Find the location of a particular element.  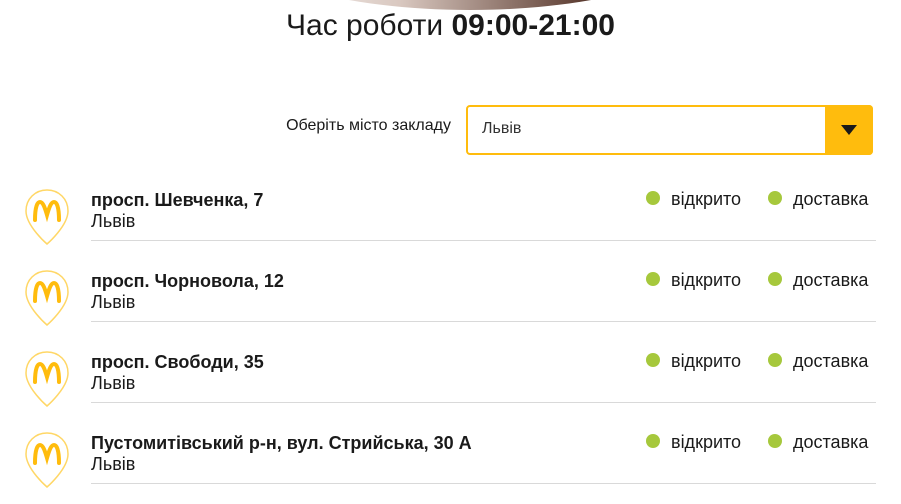

hours-label: Час роботи is located at coordinates (365, 25).